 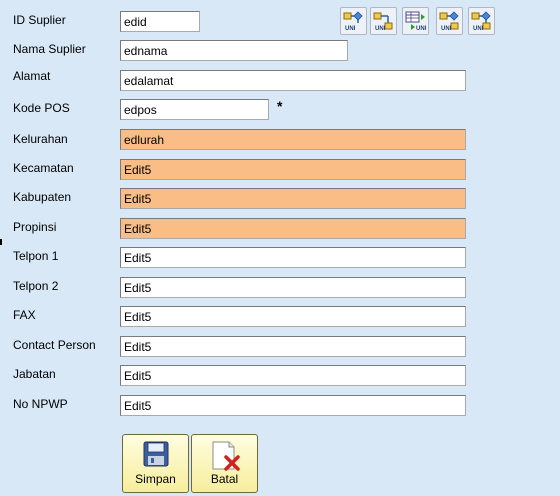 I want to click on floppy-disk-icon, so click(x=156, y=454).